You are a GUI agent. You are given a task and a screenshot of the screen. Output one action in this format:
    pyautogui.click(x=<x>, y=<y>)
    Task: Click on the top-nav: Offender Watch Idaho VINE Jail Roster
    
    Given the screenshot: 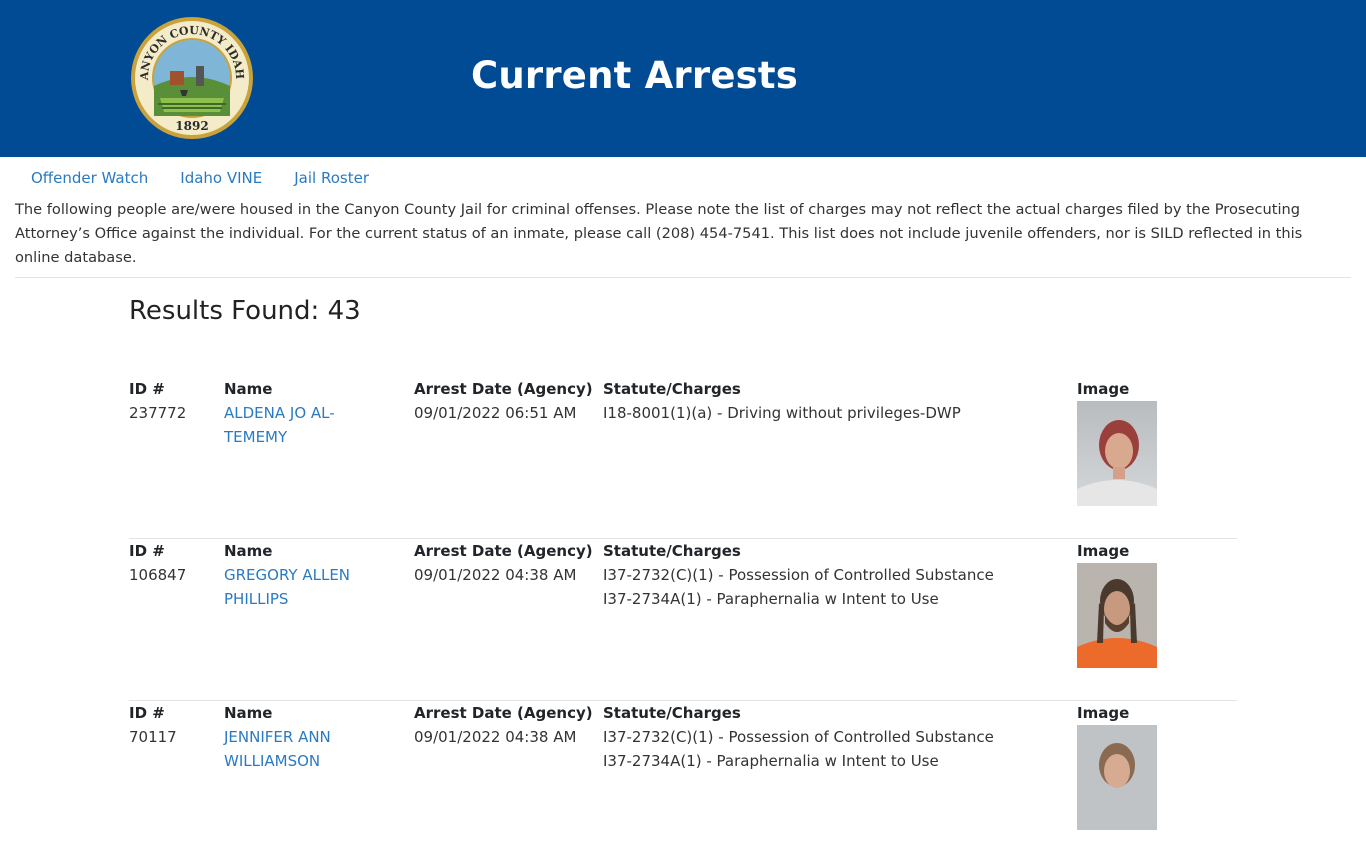 What is the action you would take?
    pyautogui.click(x=200, y=178)
    